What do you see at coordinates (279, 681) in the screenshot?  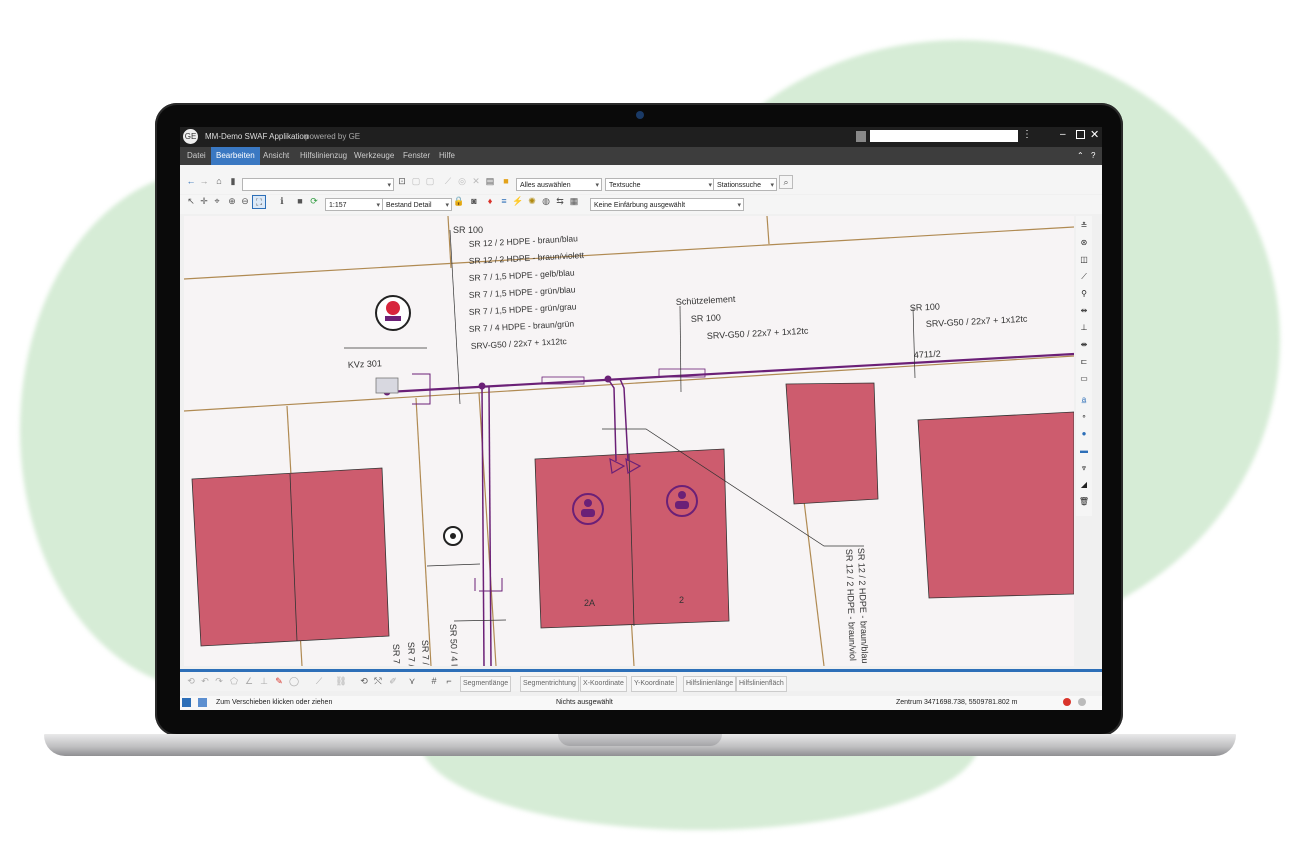 I see `node-tool-icon: ✎` at bounding box center [279, 681].